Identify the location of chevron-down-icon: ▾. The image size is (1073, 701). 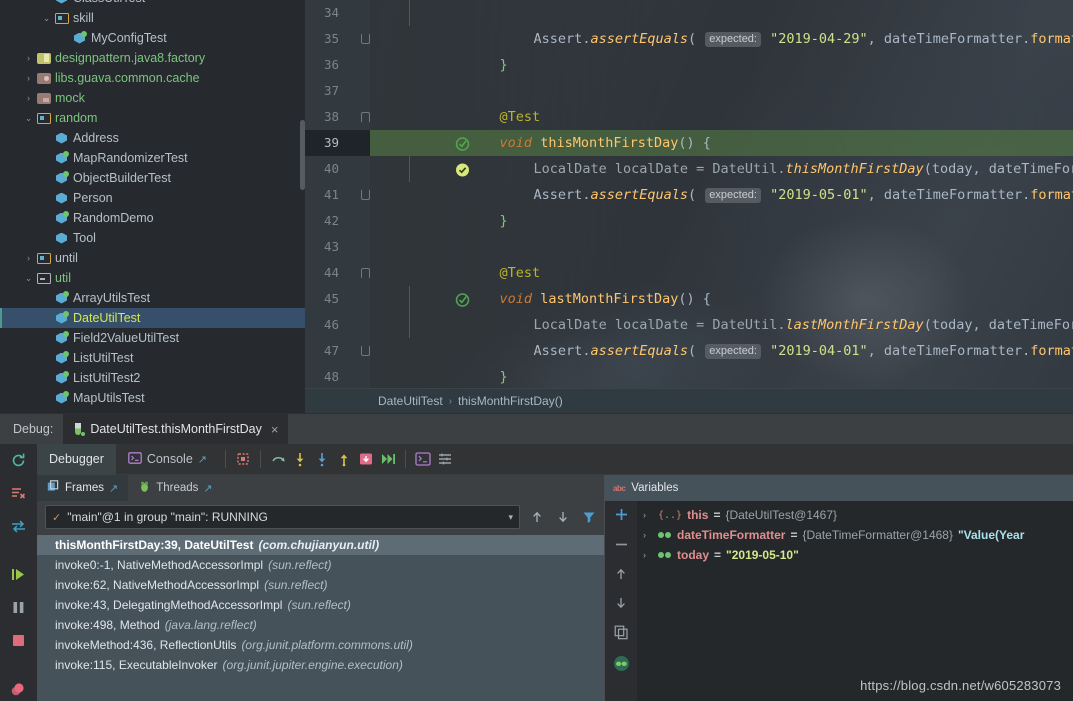
(510, 517).